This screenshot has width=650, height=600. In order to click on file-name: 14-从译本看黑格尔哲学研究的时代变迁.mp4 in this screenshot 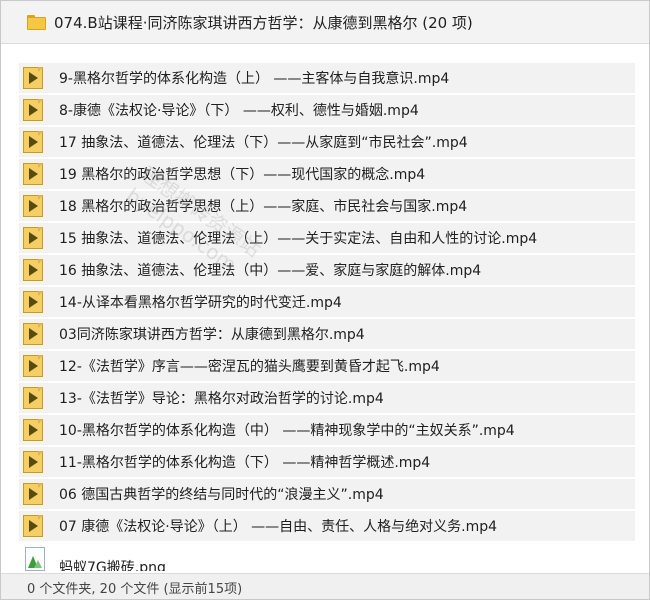, I will do `click(200, 303)`.